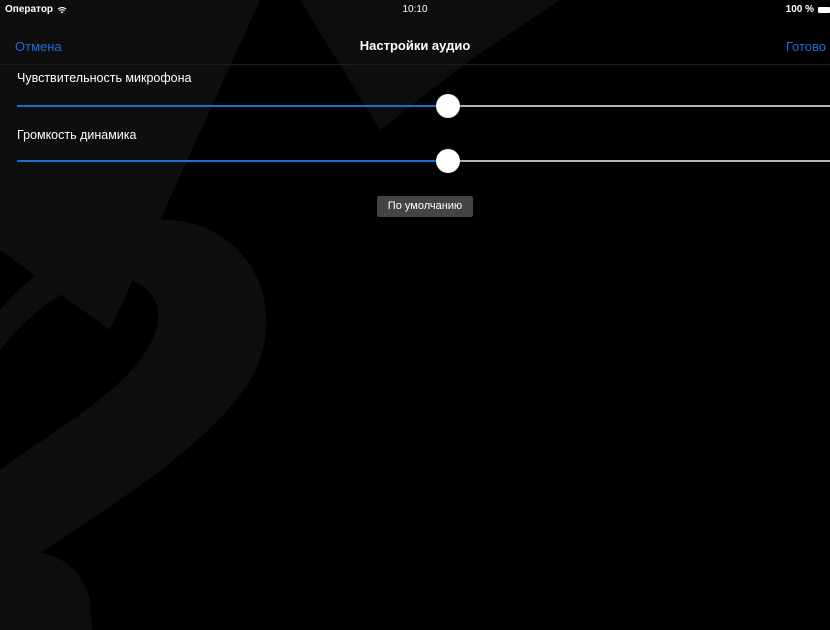  I want to click on navigation-bar: Отмена Настройки аудио Готово, so click(415, 46).